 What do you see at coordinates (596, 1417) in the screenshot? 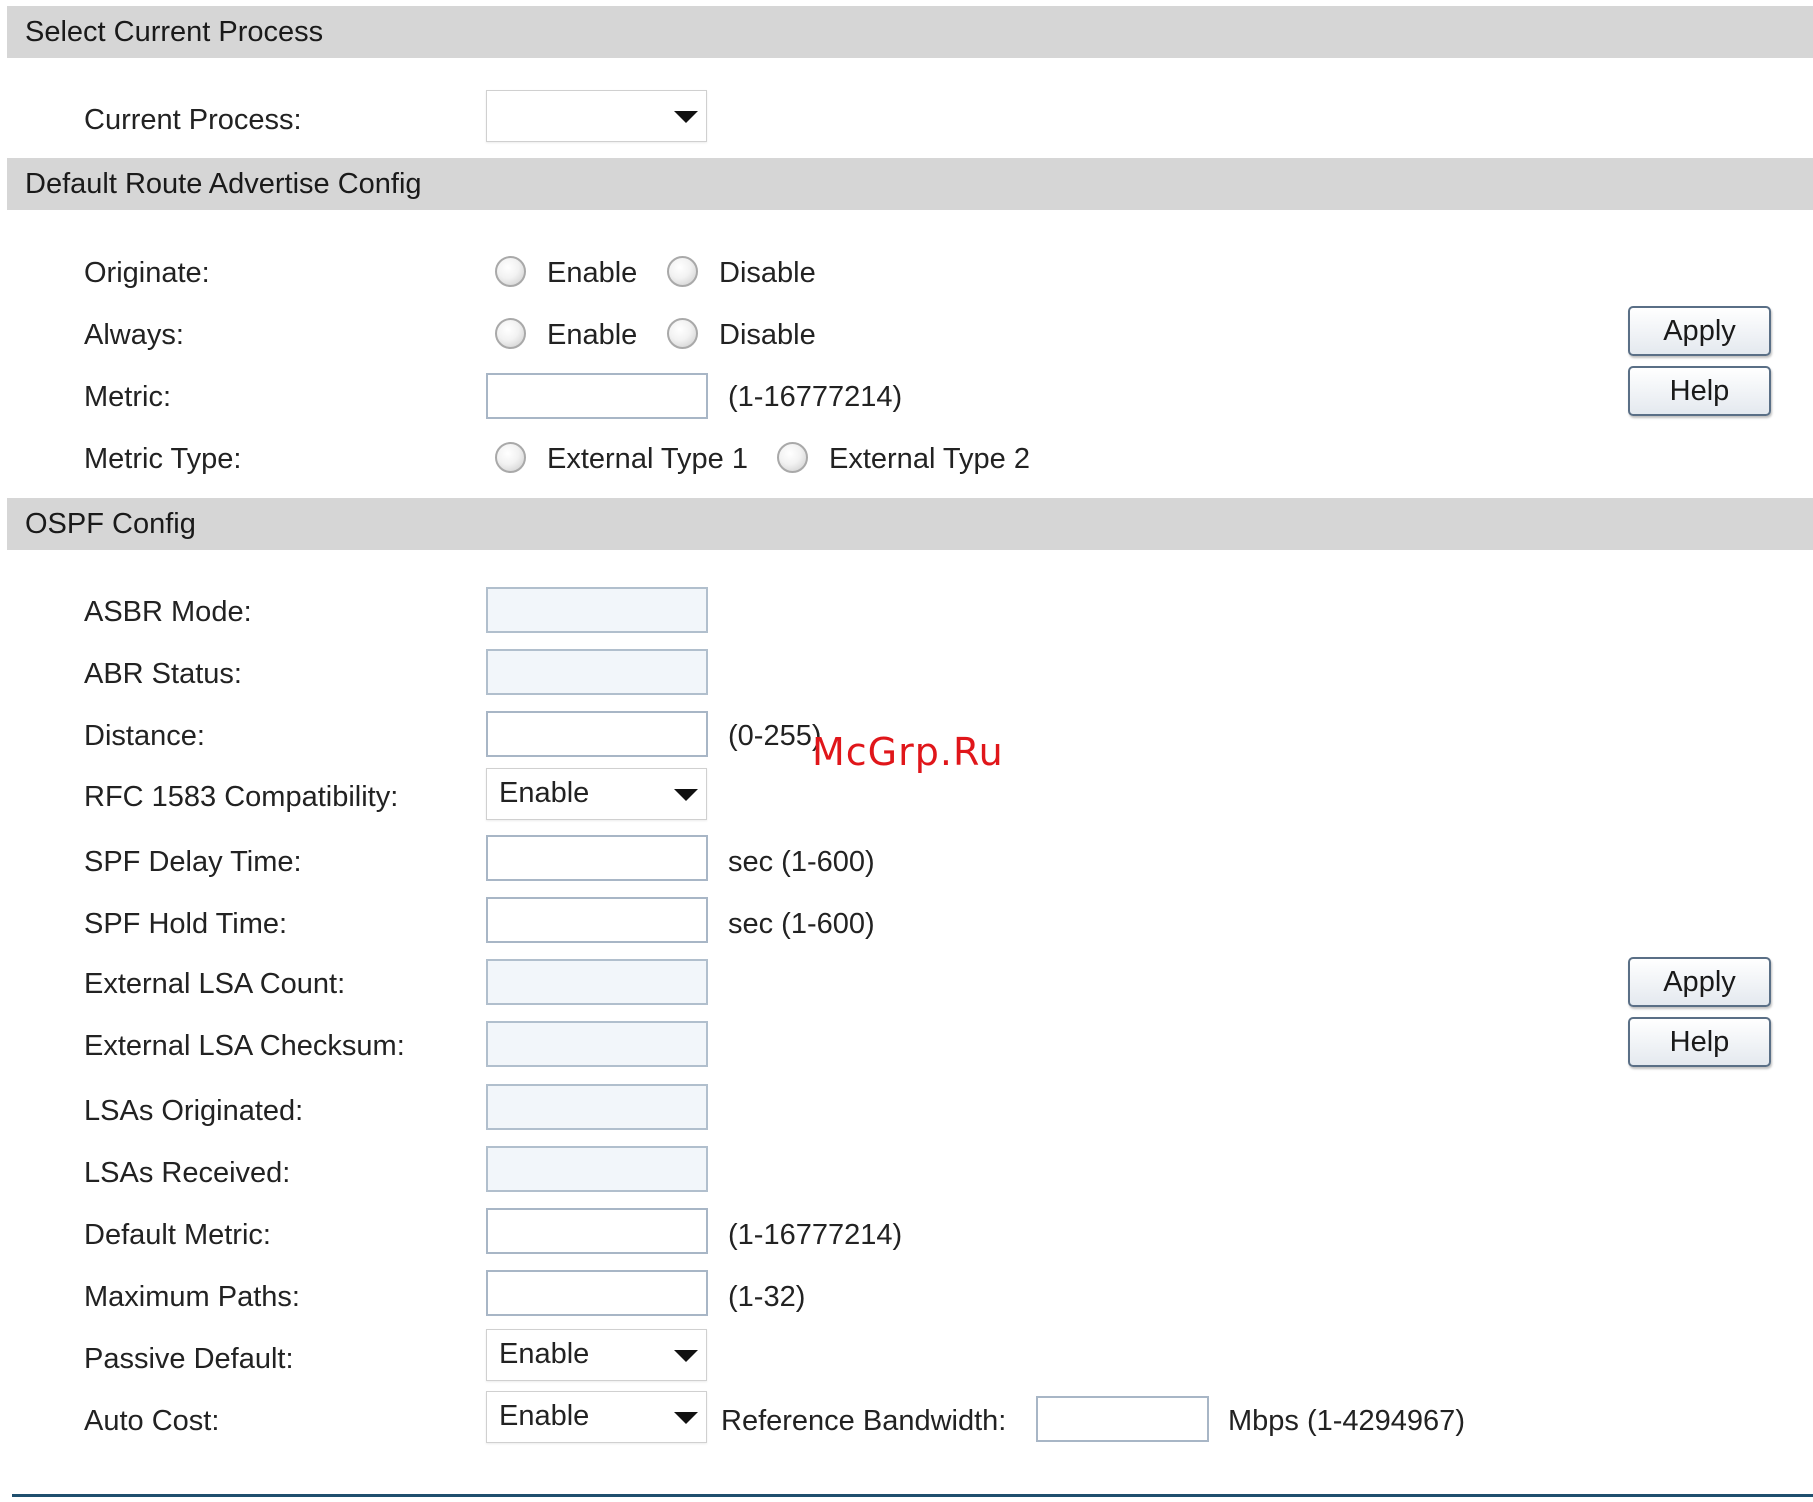
I see `auto-cost-select: Enable` at bounding box center [596, 1417].